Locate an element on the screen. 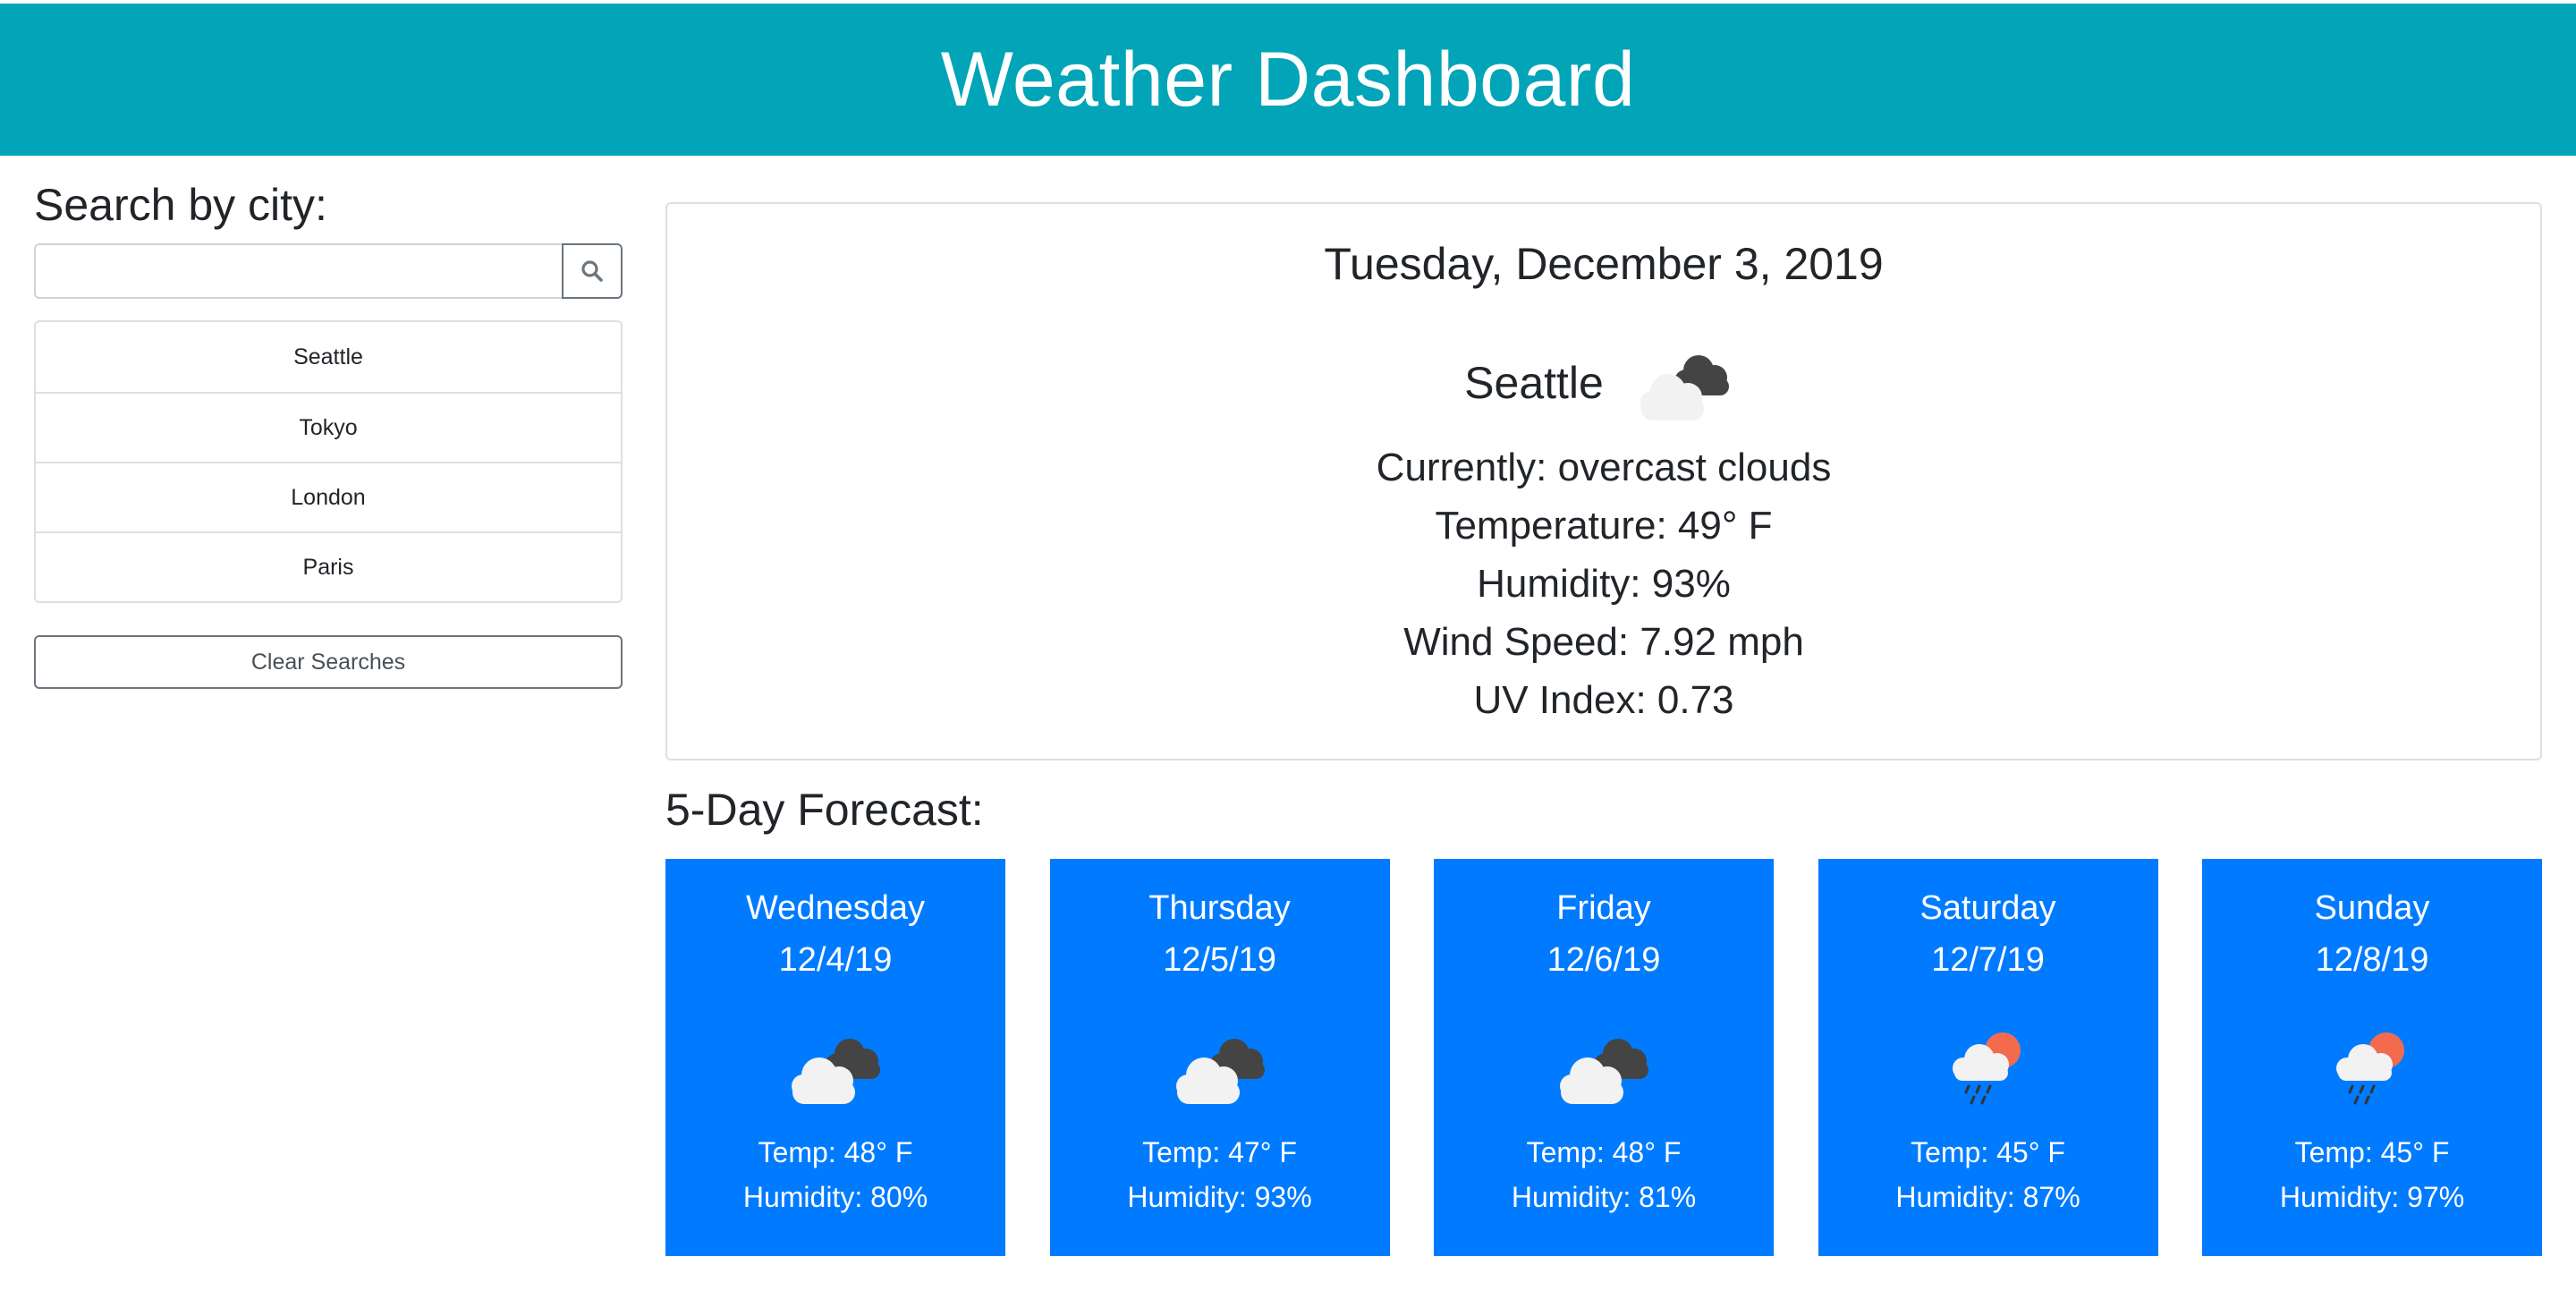  page-header: Weather Dashboard is located at coordinates (1288, 80).